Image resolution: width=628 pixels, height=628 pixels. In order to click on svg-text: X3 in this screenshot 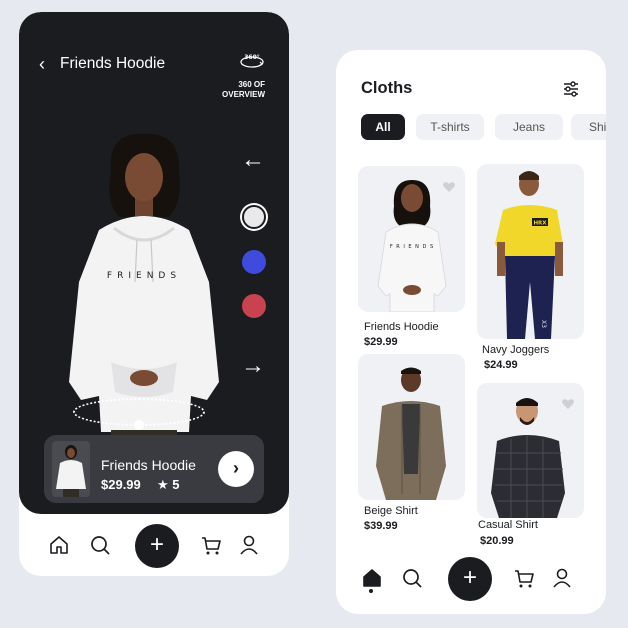, I will do `click(543, 324)`.